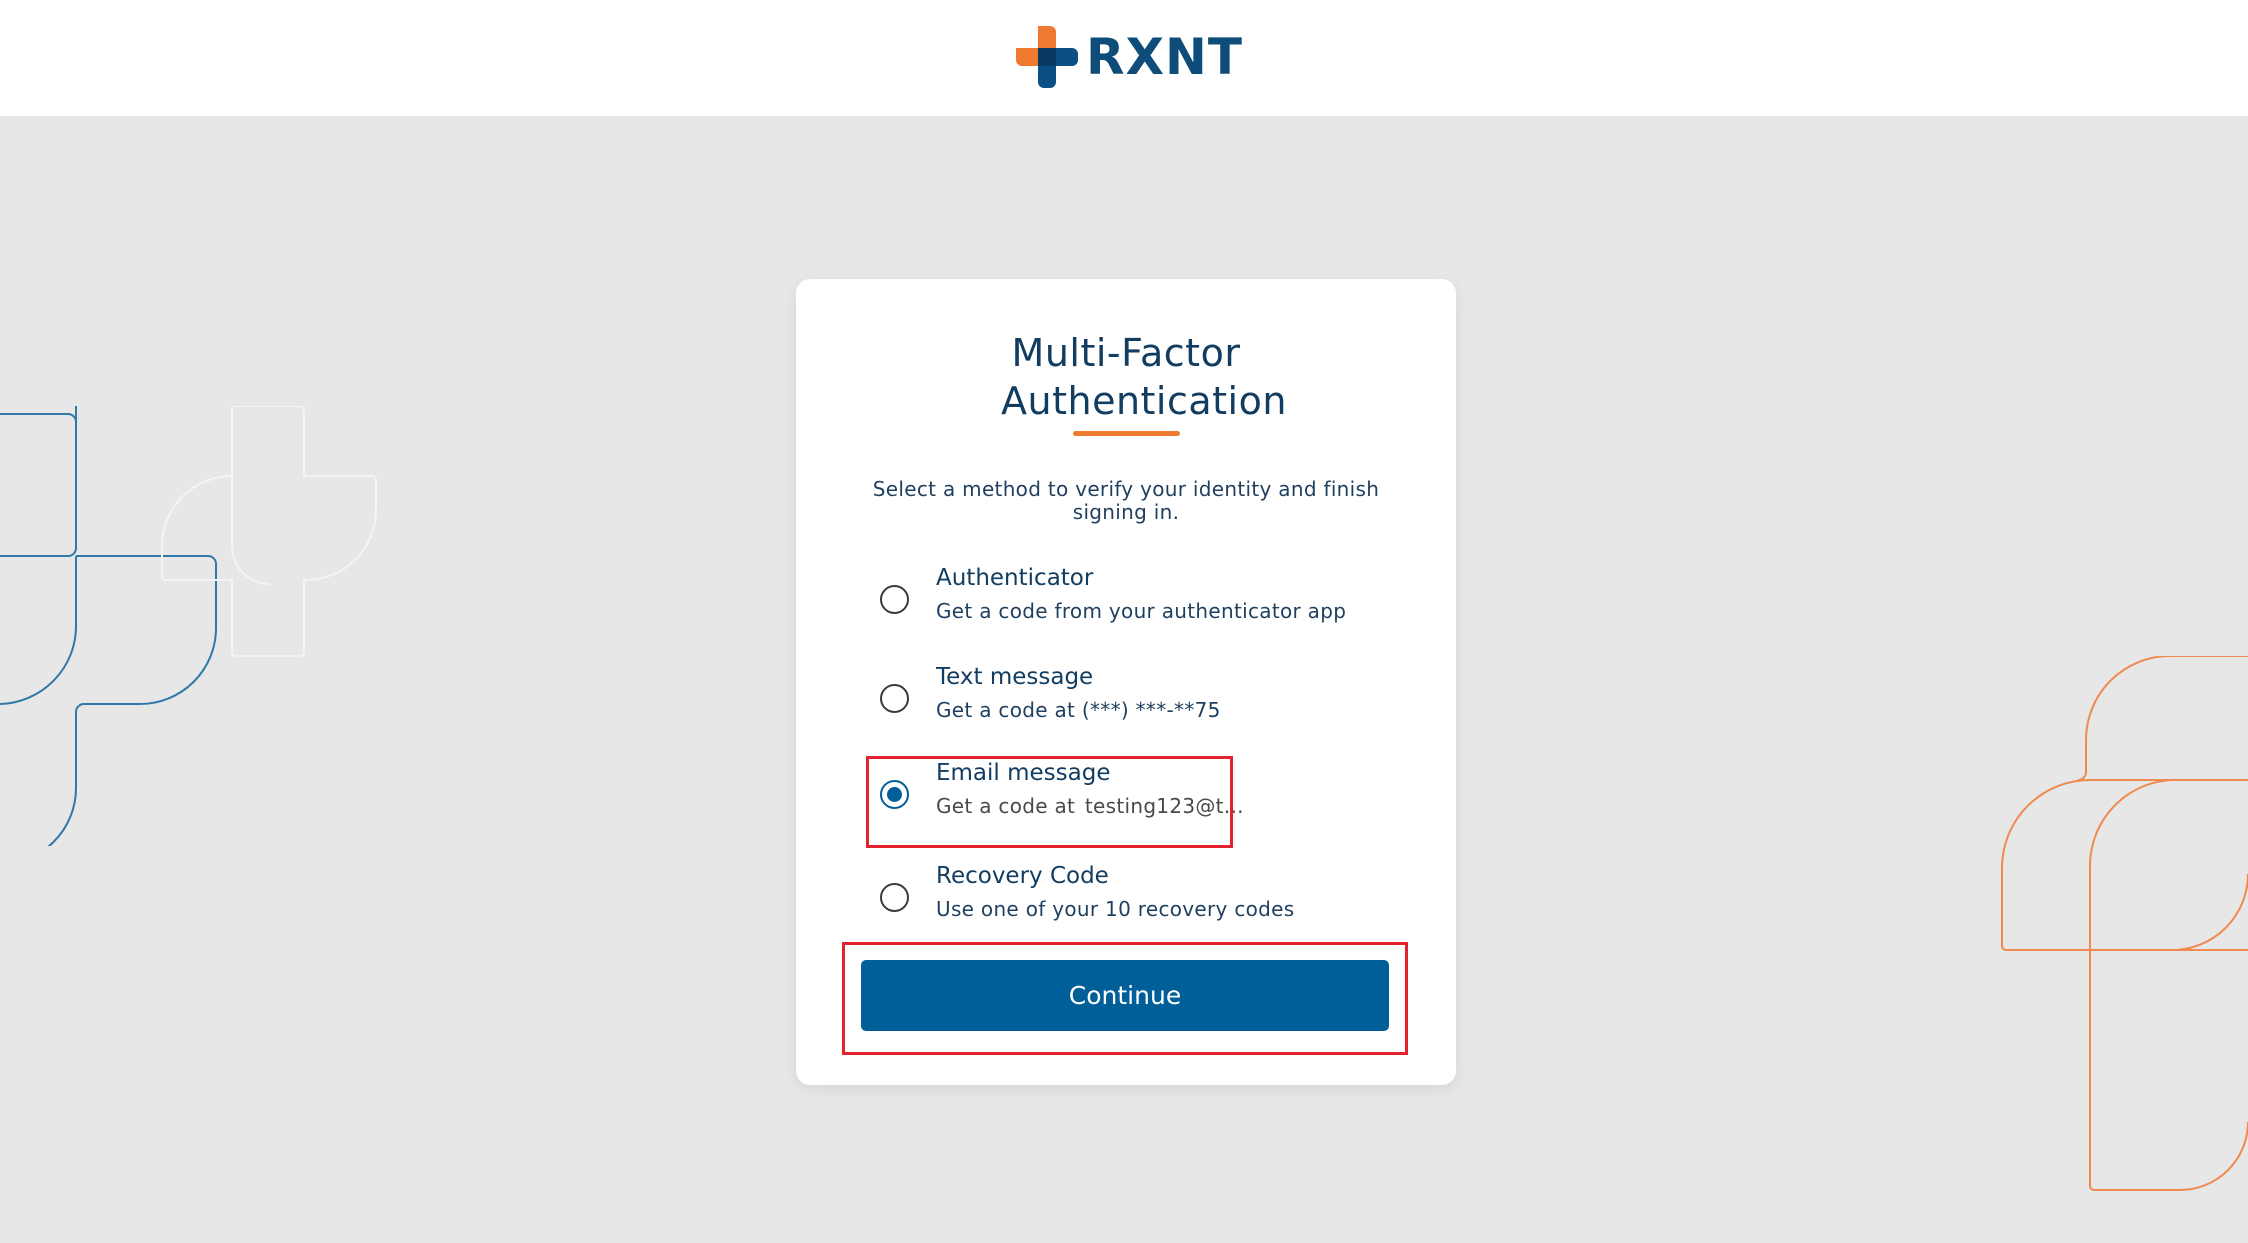  I want to click on radio-email-message, so click(894, 794).